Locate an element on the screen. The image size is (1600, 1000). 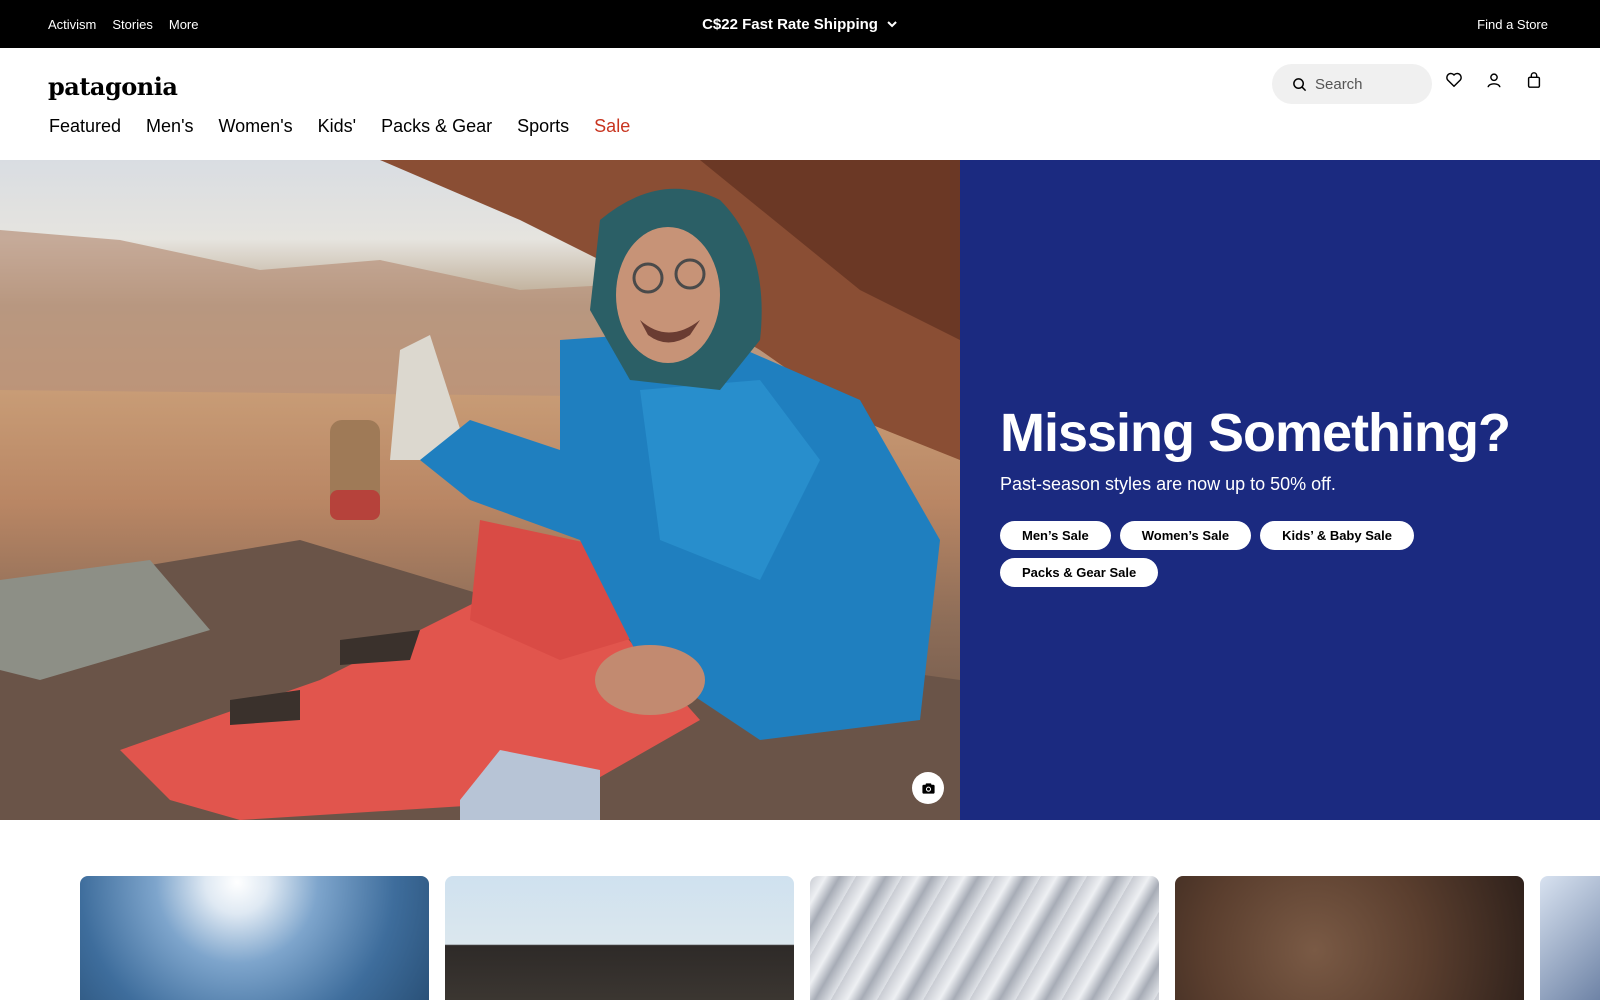
nav-sports: Sports is located at coordinates (543, 126).